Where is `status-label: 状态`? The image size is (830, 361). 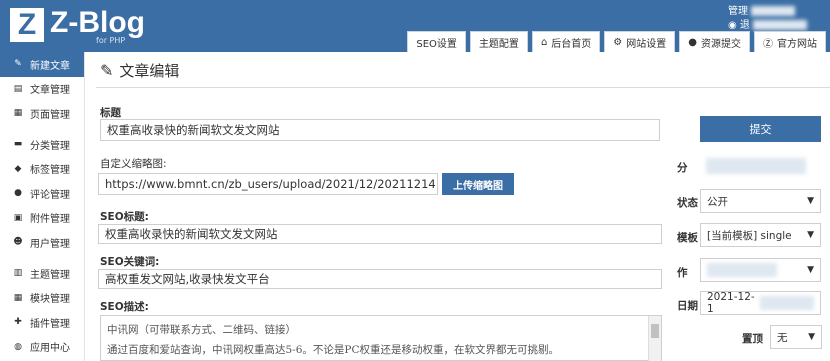
status-label: 状态 is located at coordinates (687, 203).